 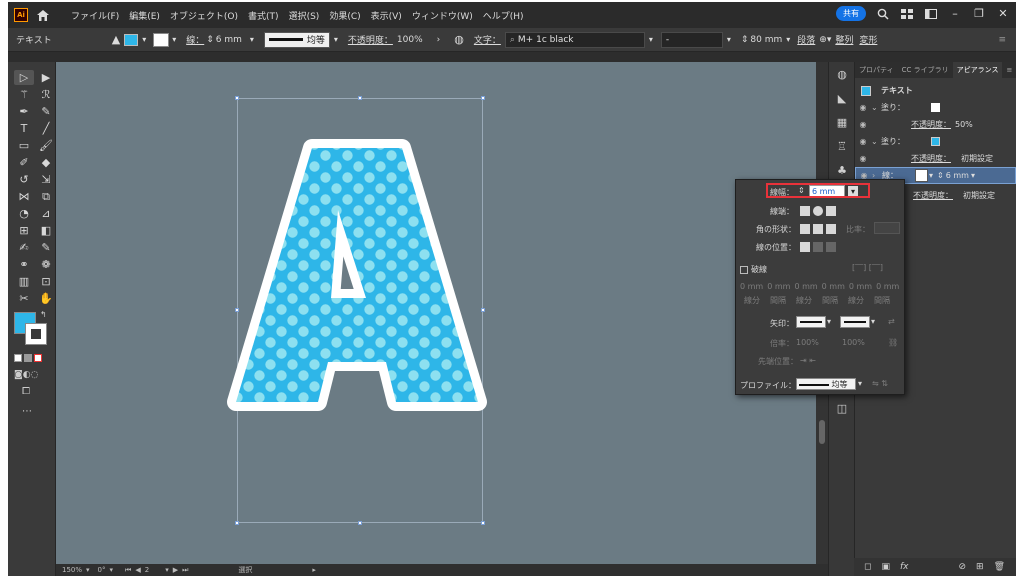 I want to click on fill-dropdown-chevron-icon: ▾, so click(x=144, y=40).